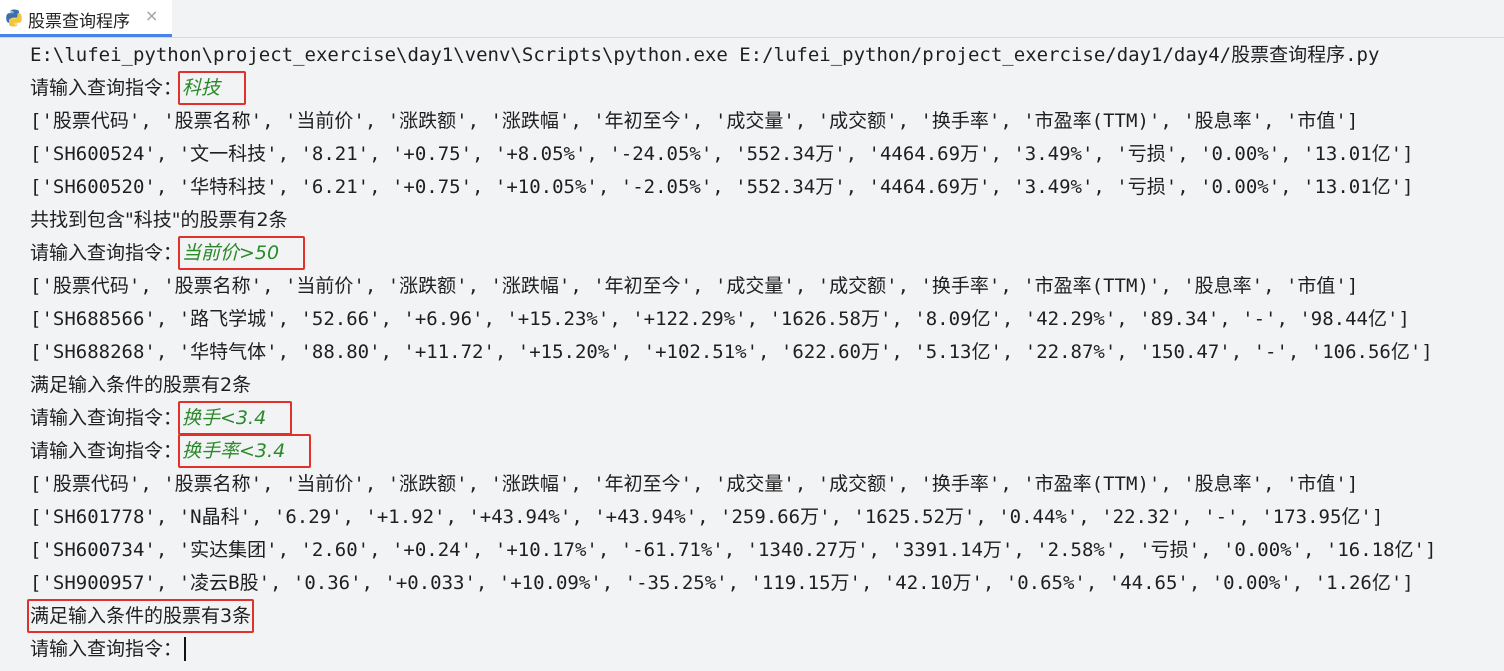 Image resolution: width=1504 pixels, height=671 pixels. Describe the element at coordinates (201, 88) in the screenshot. I see `user-input-text: 科技` at that location.